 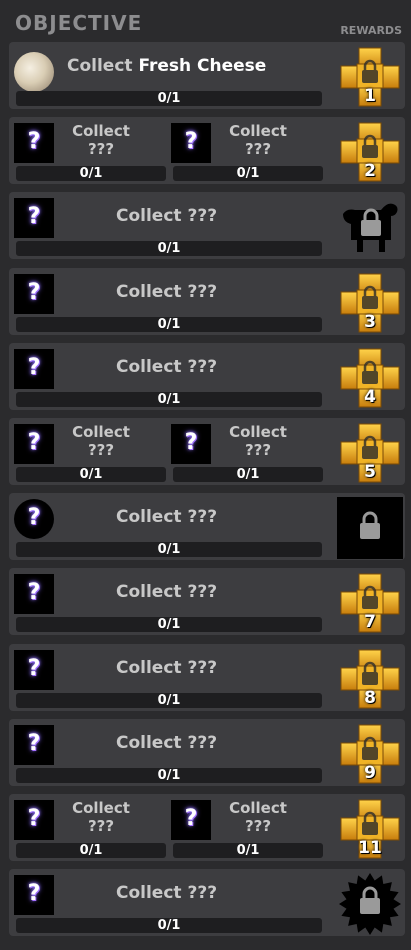 I want to click on objective-row: ? Collect ??? 0/1 7, so click(x=207, y=602).